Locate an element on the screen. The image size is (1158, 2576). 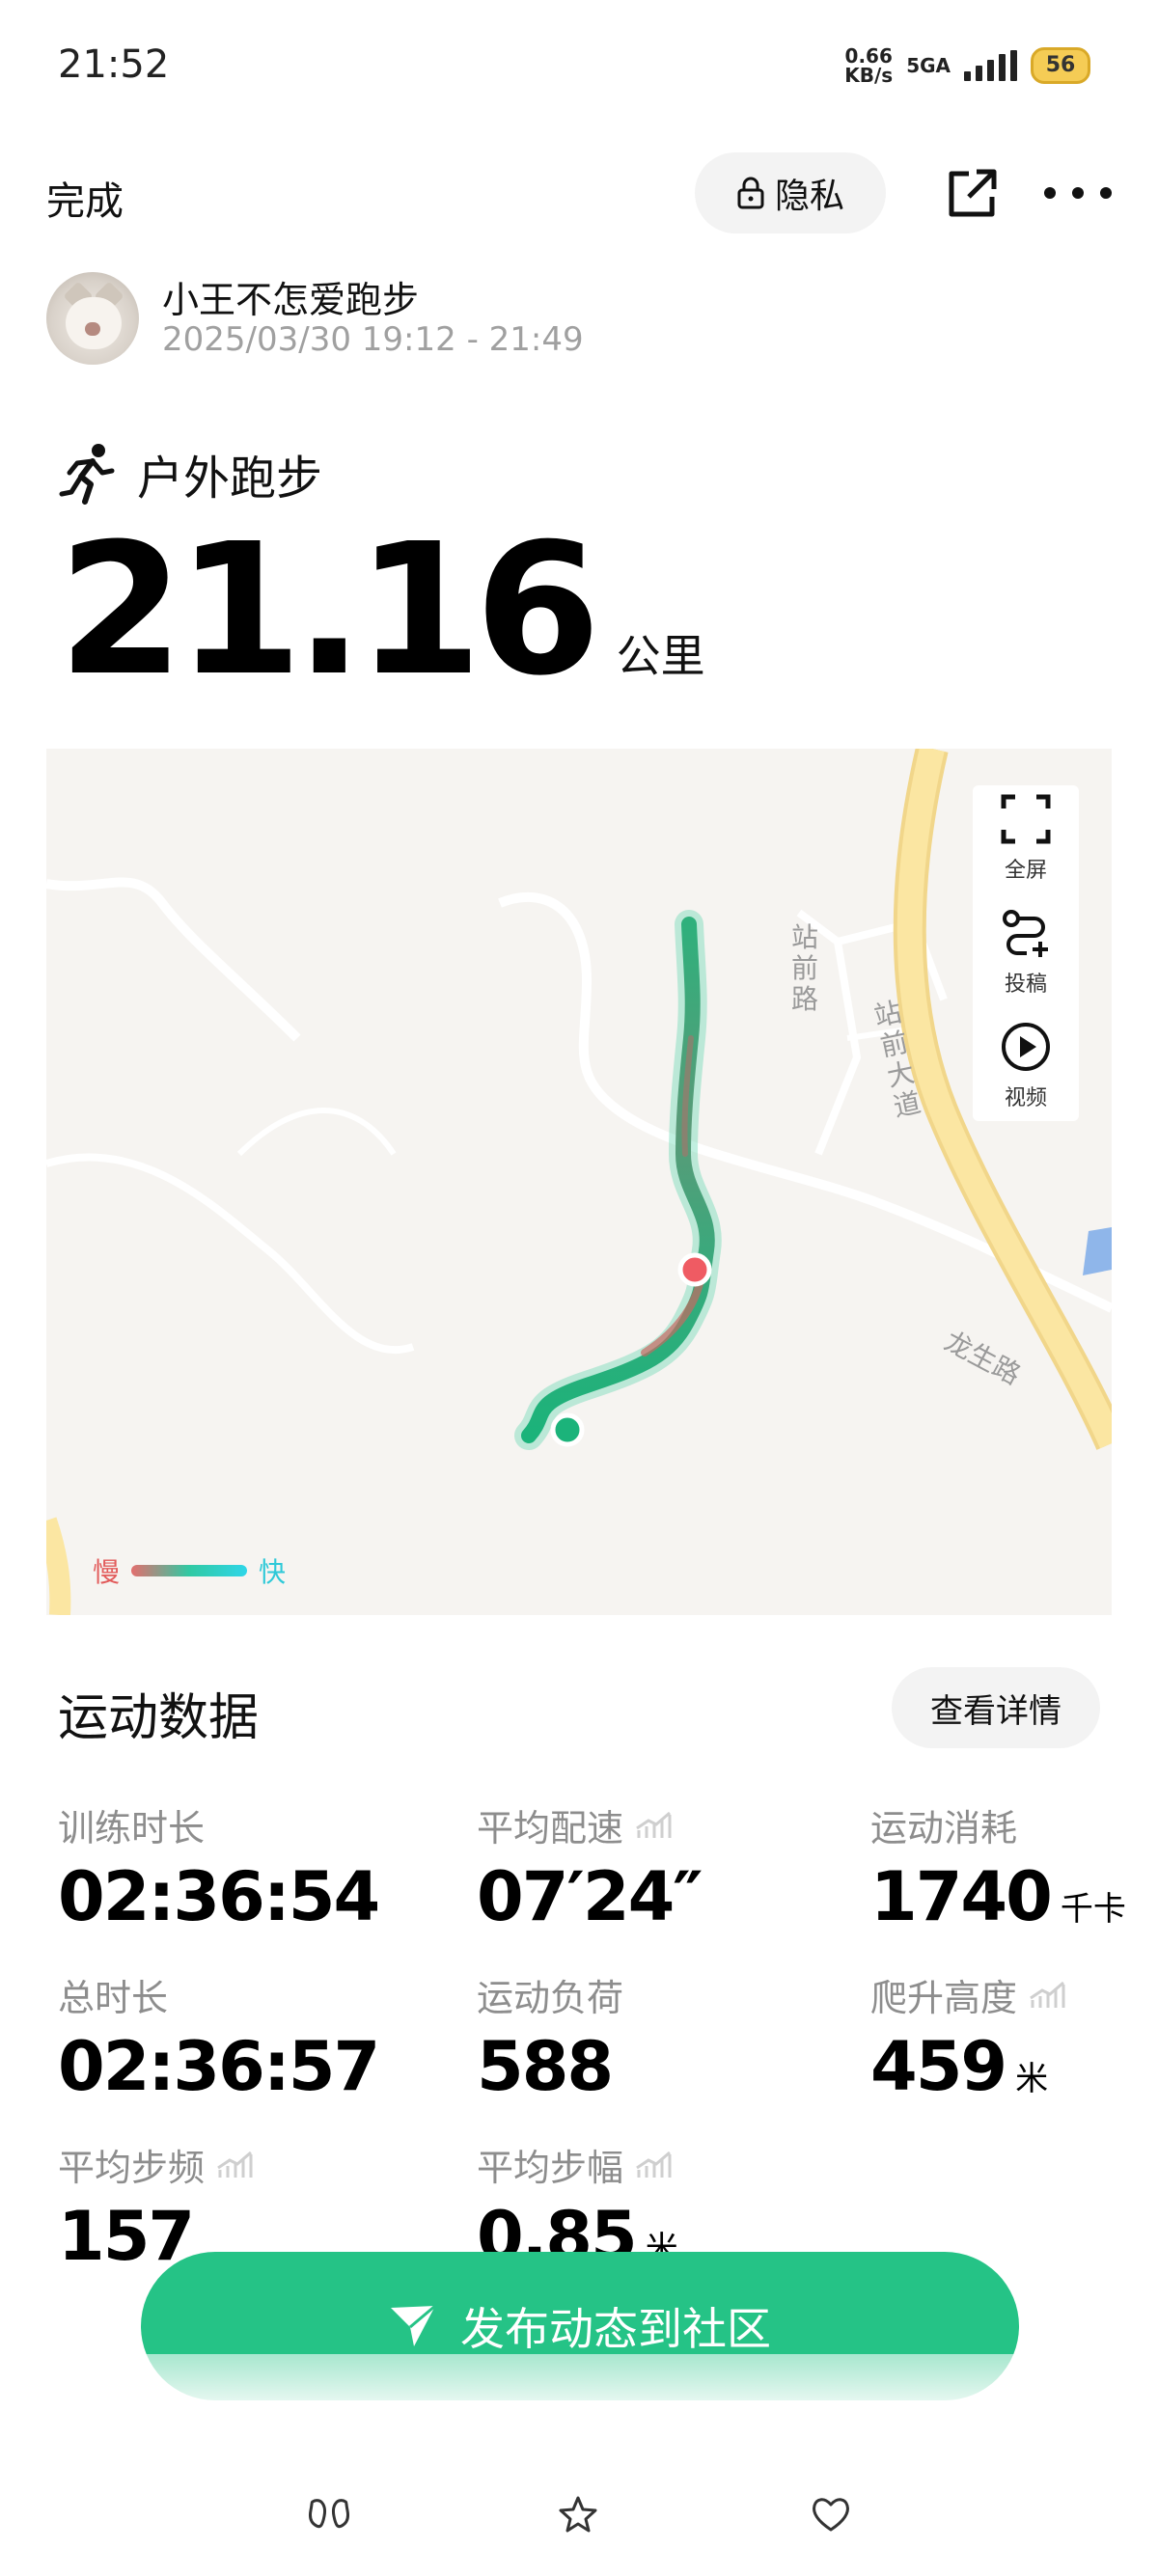
more-button is located at coordinates (1078, 193).